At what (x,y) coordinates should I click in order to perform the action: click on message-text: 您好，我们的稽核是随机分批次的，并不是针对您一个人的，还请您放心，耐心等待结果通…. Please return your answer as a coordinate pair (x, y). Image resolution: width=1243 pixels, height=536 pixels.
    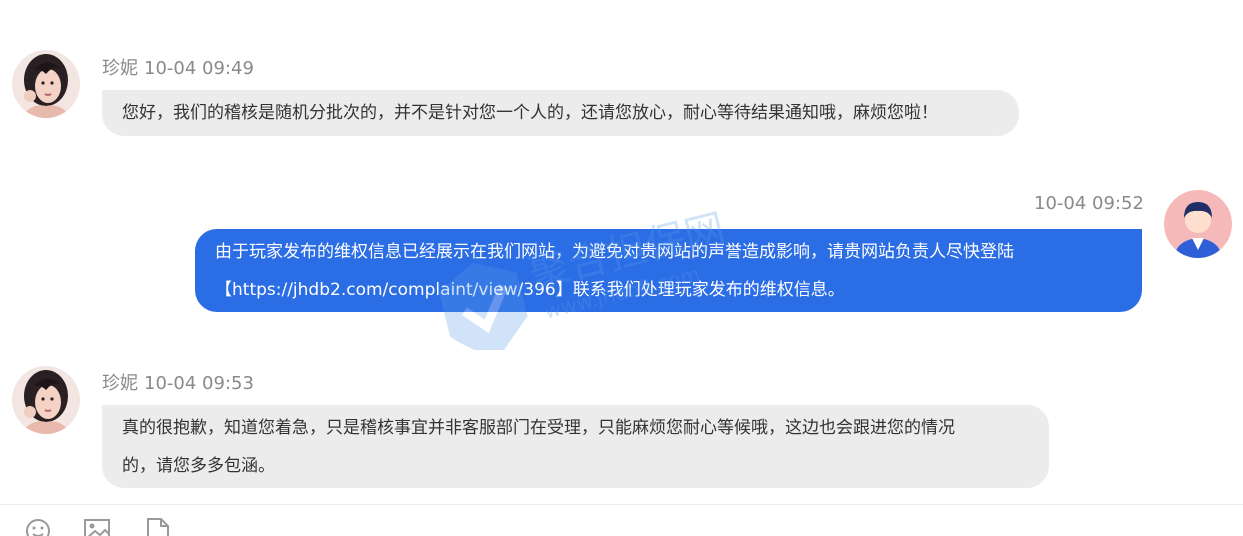
    Looking at the image, I should click on (530, 113).